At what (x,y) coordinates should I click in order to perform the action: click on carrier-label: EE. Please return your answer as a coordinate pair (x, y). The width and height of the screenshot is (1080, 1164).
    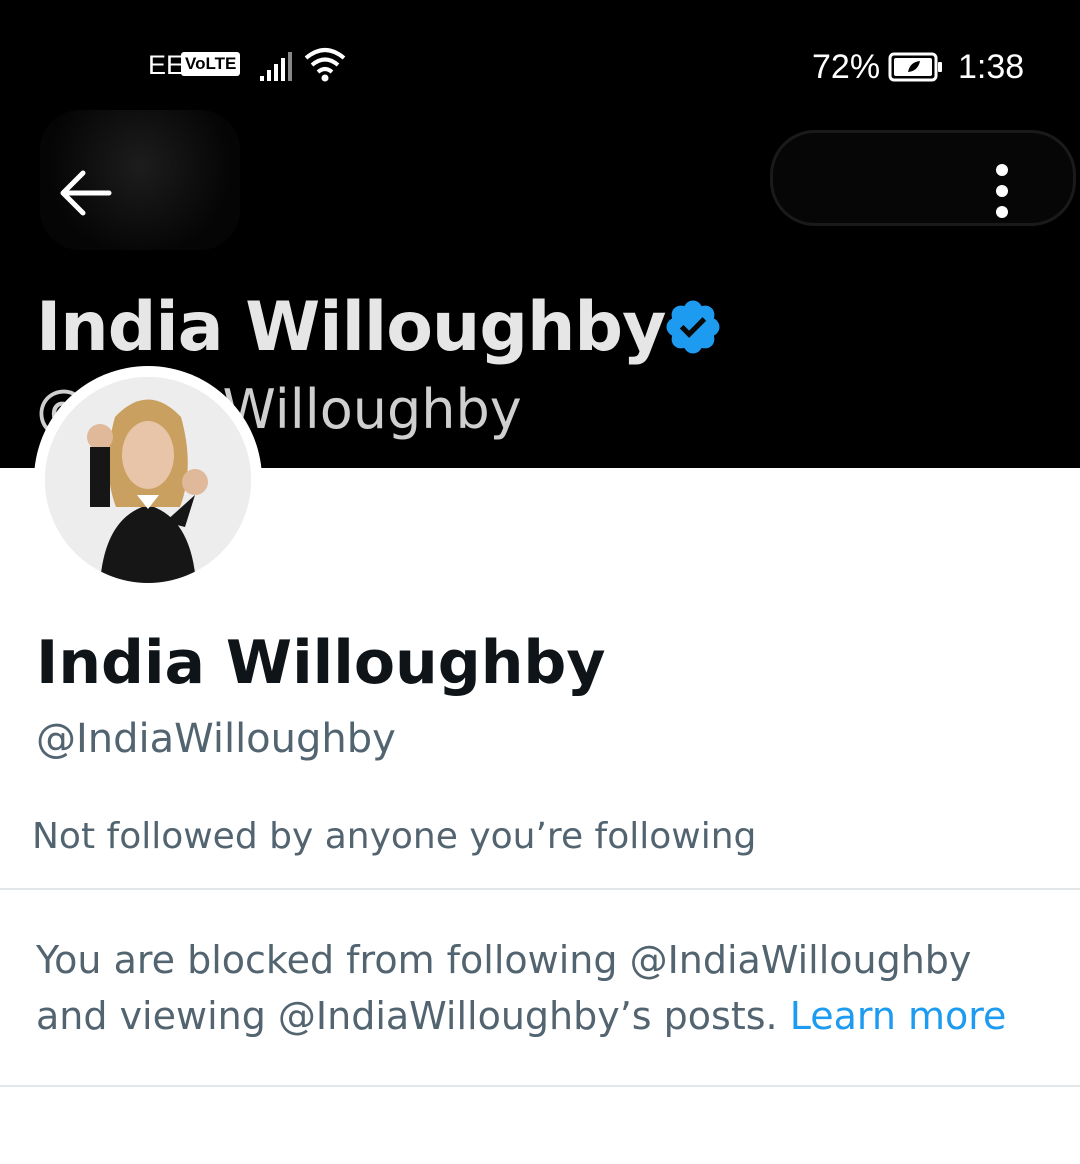
    Looking at the image, I should click on (166, 65).